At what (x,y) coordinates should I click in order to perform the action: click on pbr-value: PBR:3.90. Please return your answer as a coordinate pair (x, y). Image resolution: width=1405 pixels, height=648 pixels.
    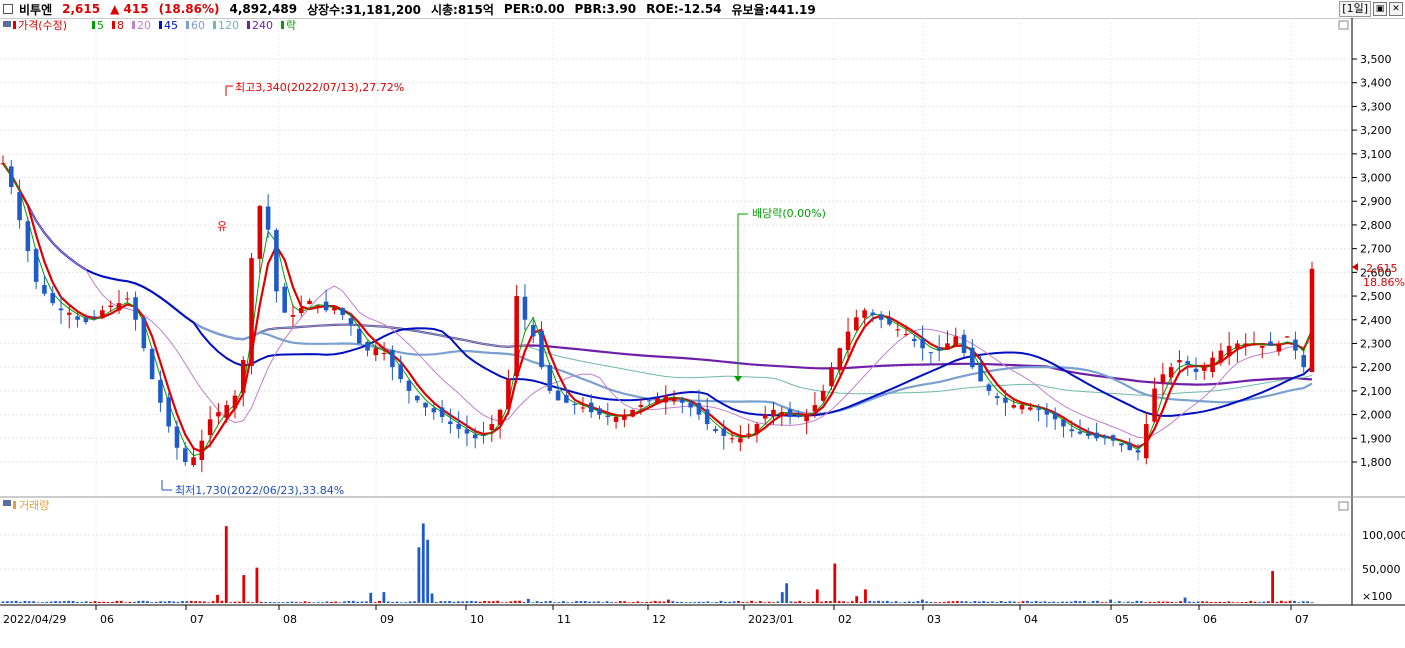
    Looking at the image, I should click on (605, 9).